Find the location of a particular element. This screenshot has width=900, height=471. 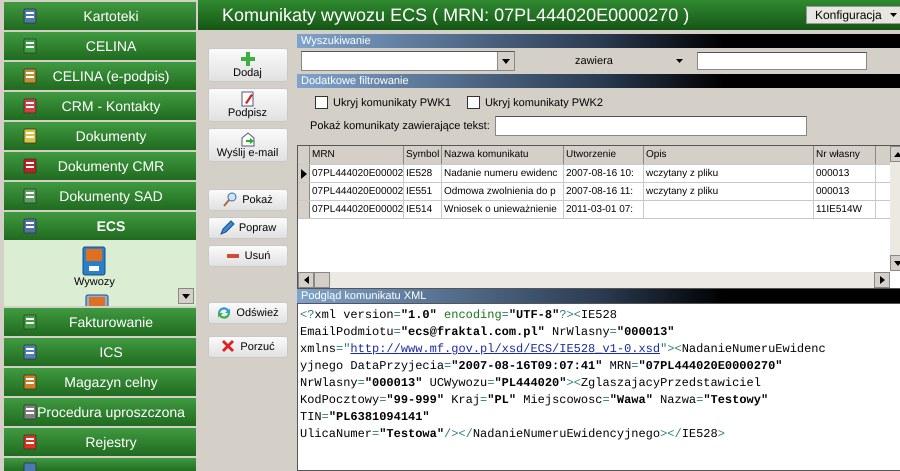

operator-dropdown: zawiera is located at coordinates (631, 61).